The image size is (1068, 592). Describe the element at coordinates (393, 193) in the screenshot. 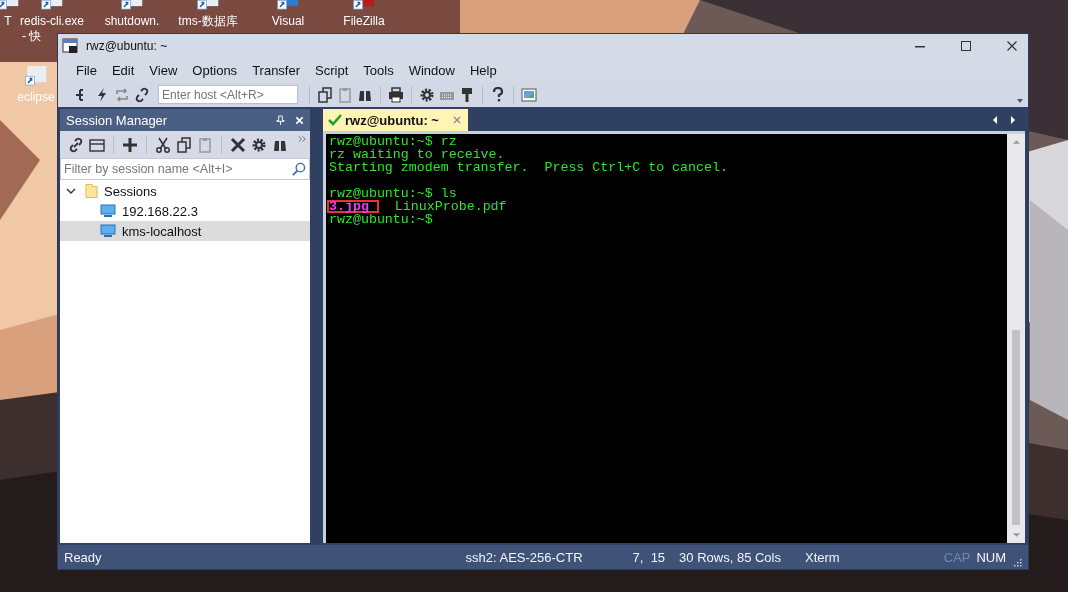

I see `terminal-text: rwz@ubuntu:~$ ls` at that location.